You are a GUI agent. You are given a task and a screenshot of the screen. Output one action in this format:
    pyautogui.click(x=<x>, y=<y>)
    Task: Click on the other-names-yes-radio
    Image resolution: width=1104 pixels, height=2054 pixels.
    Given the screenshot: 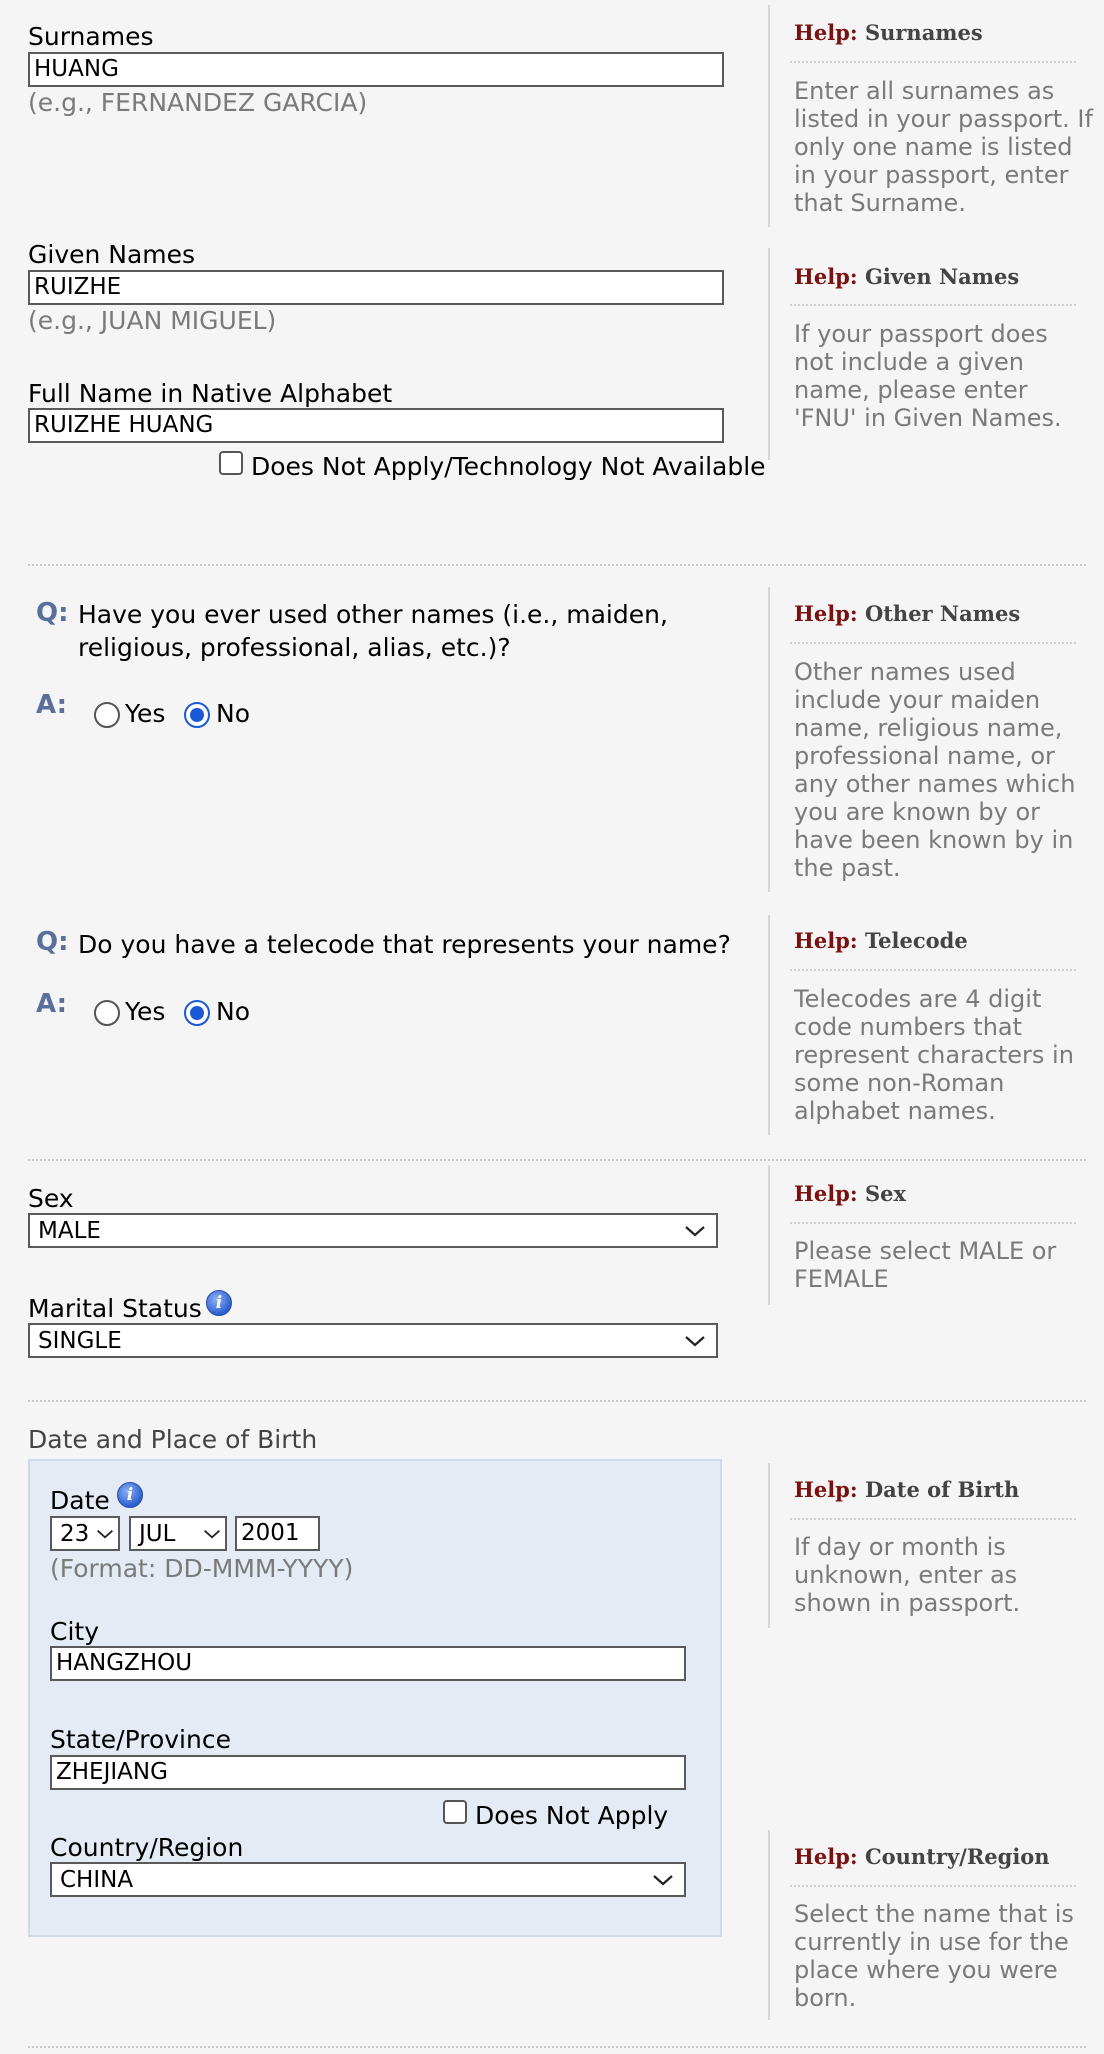 What is the action you would take?
    pyautogui.click(x=107, y=715)
    